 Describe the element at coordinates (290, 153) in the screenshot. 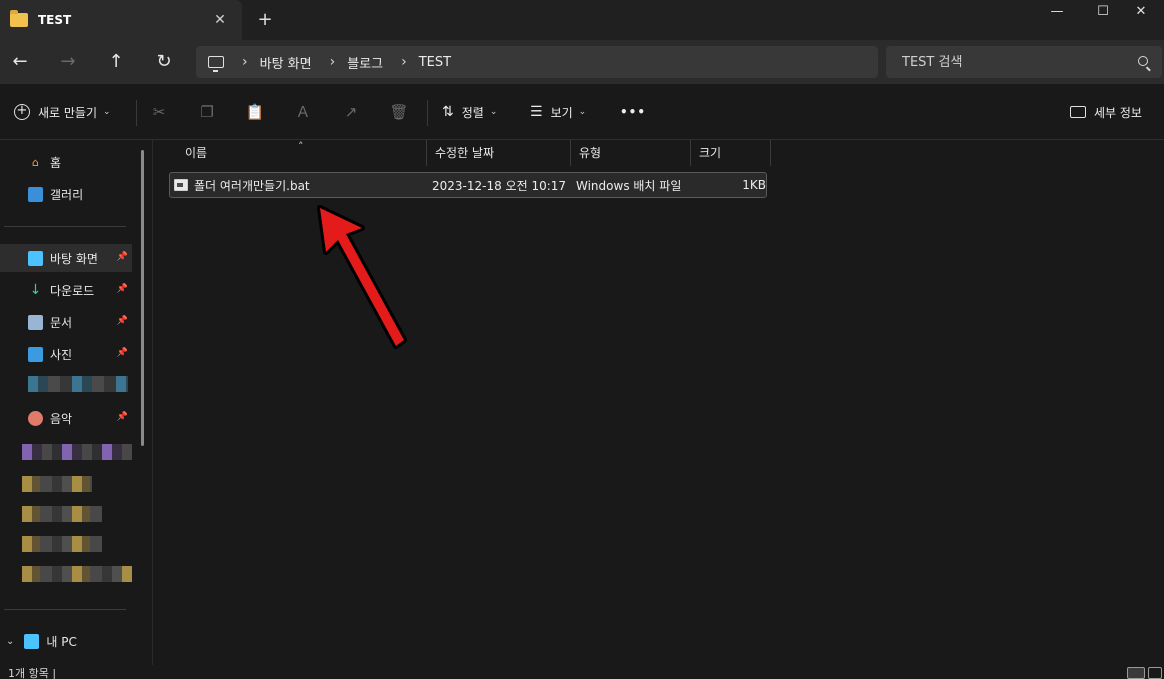

I see `column-header-name: ˄ 이름` at that location.